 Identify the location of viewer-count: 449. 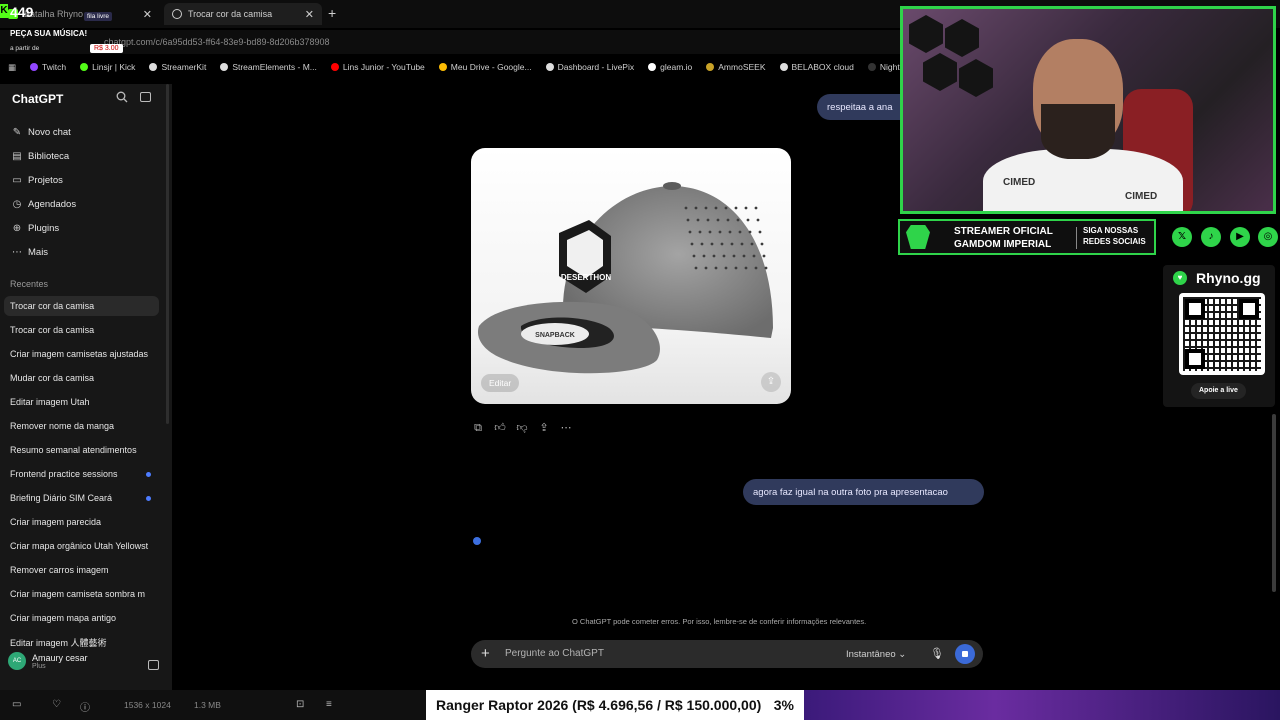
(22, 12).